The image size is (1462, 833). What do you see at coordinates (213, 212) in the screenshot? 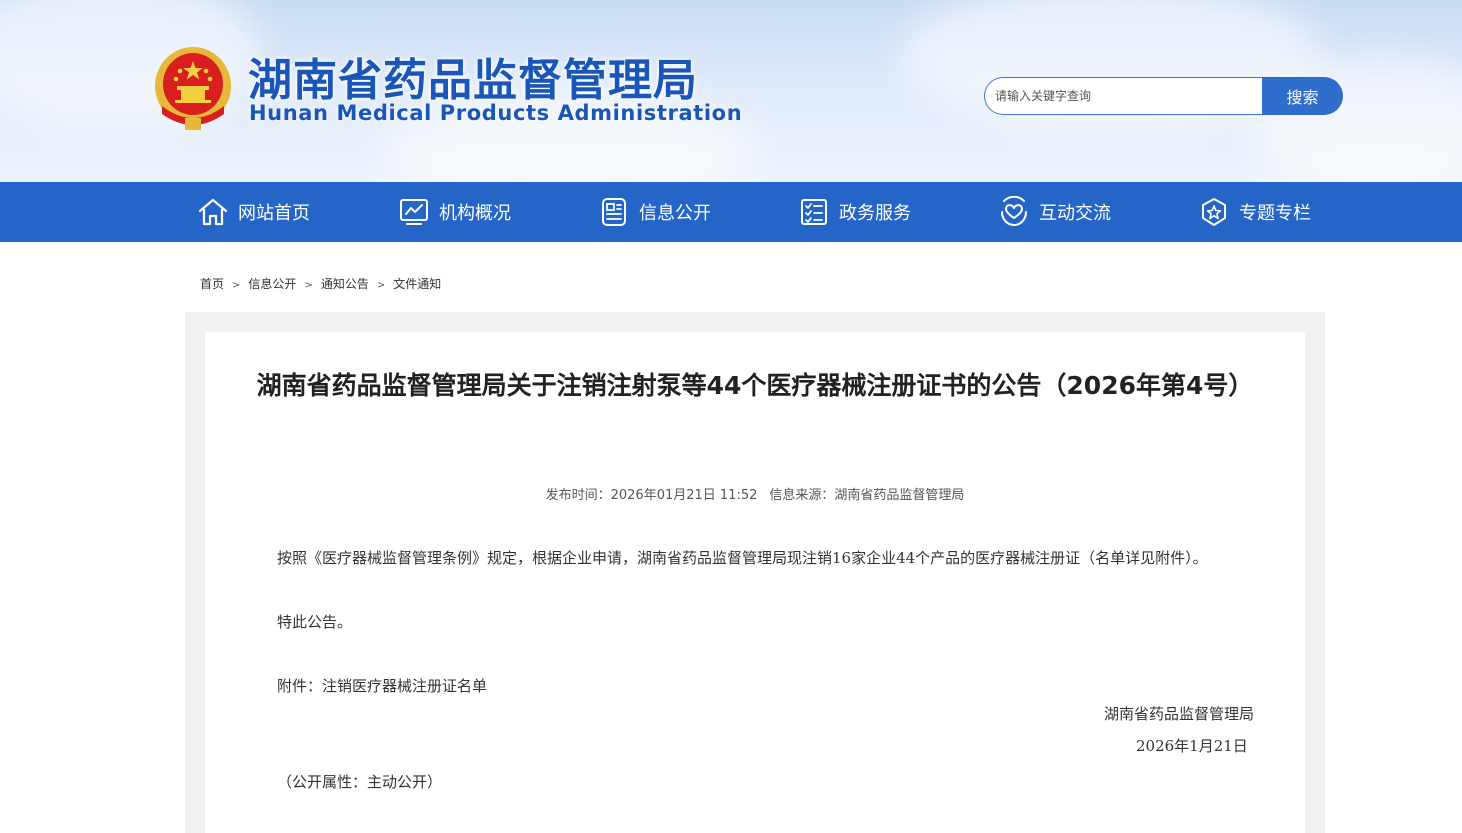
I see `home-icon` at bounding box center [213, 212].